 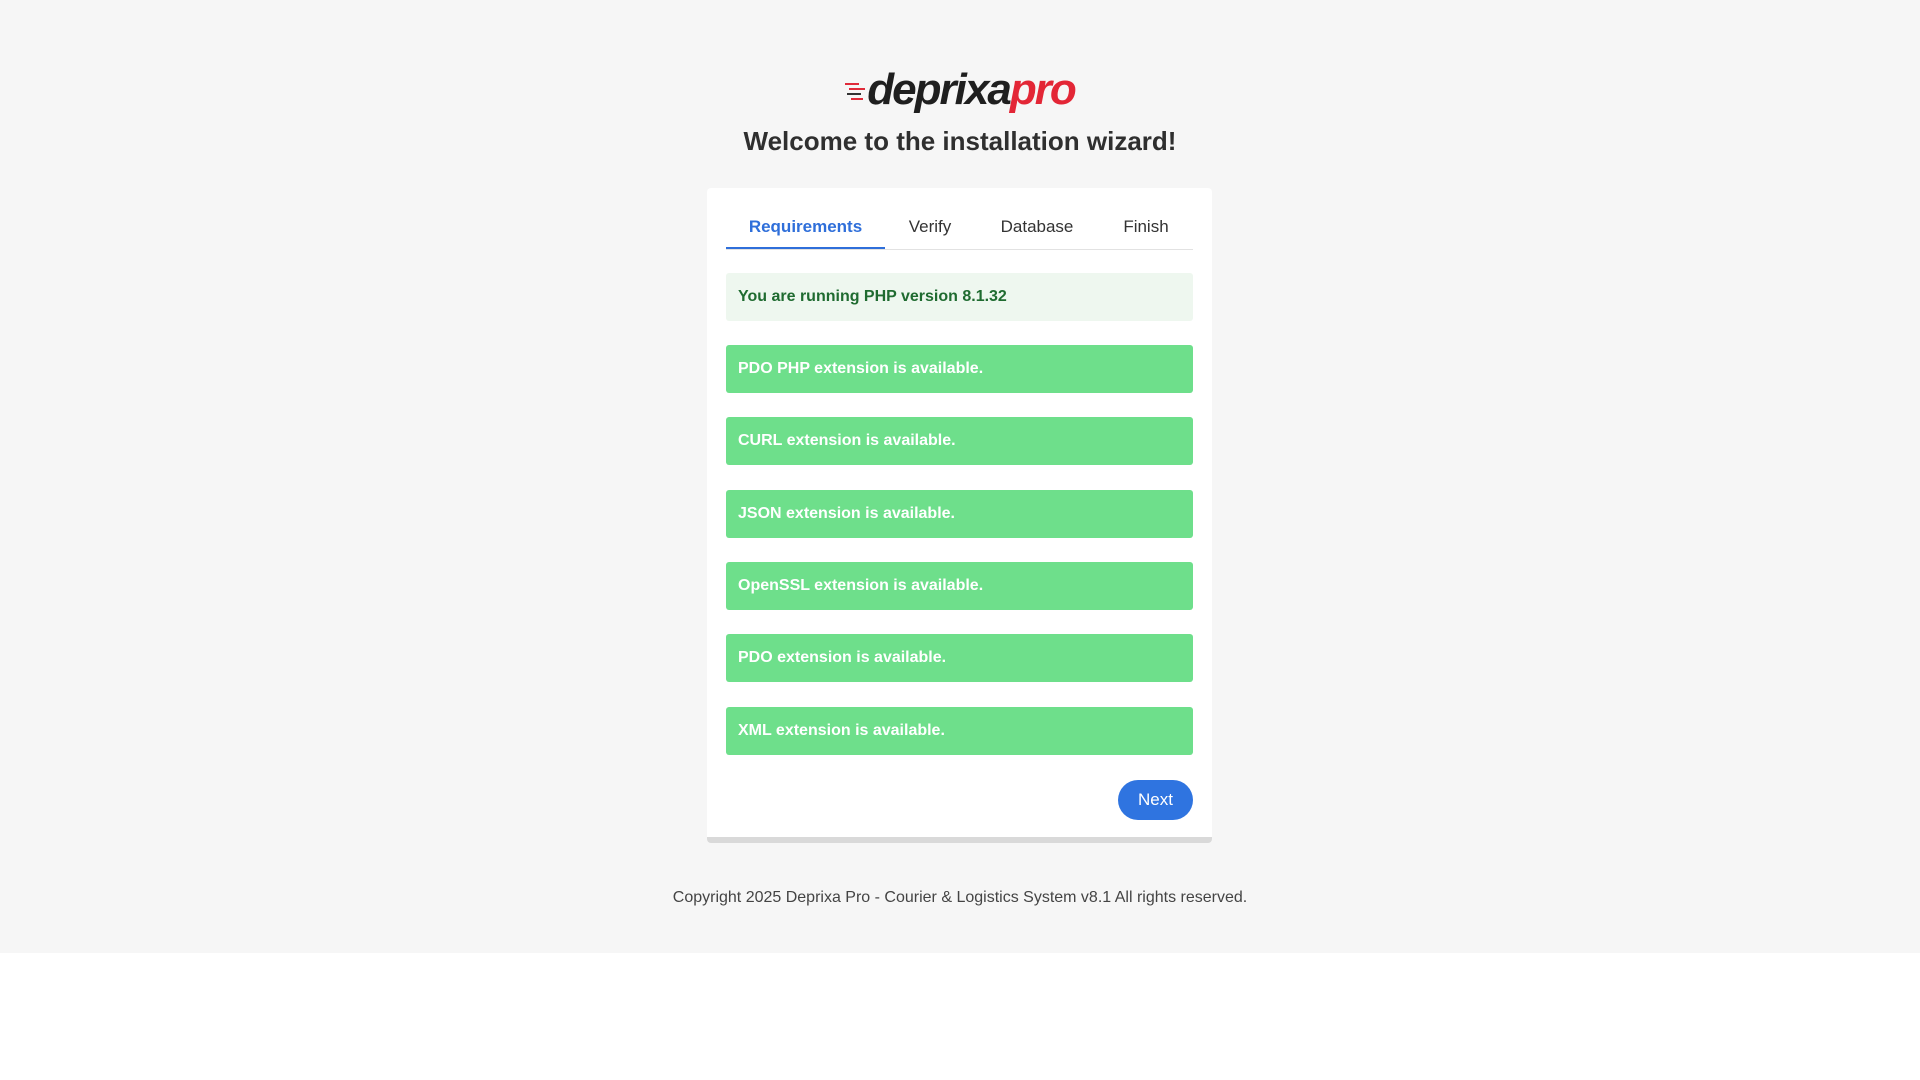 I want to click on wizard-tabs: Requirements Verify Database Finish, so click(x=959, y=229).